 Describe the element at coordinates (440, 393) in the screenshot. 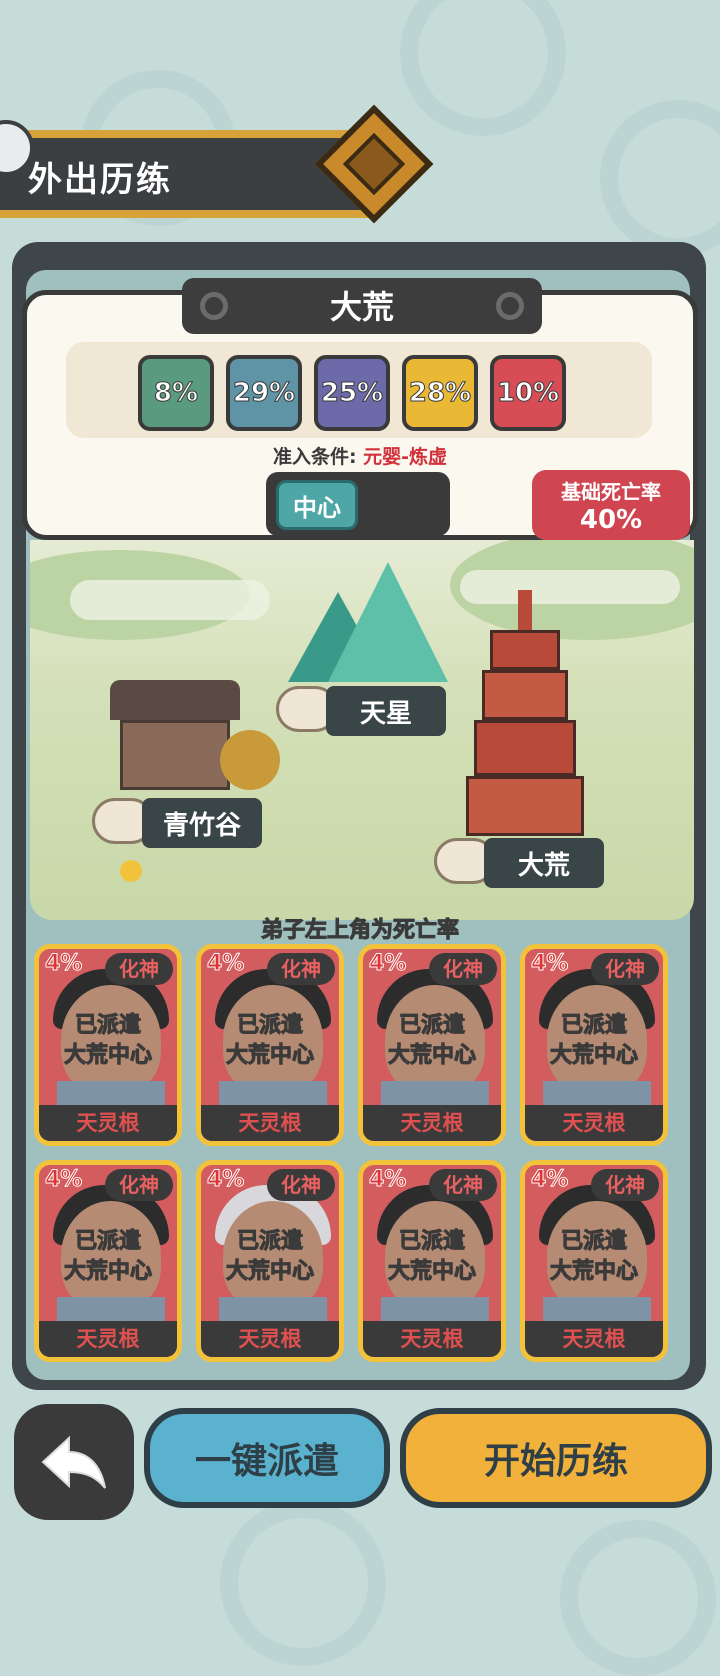

I see `rate-tile: 28%` at that location.